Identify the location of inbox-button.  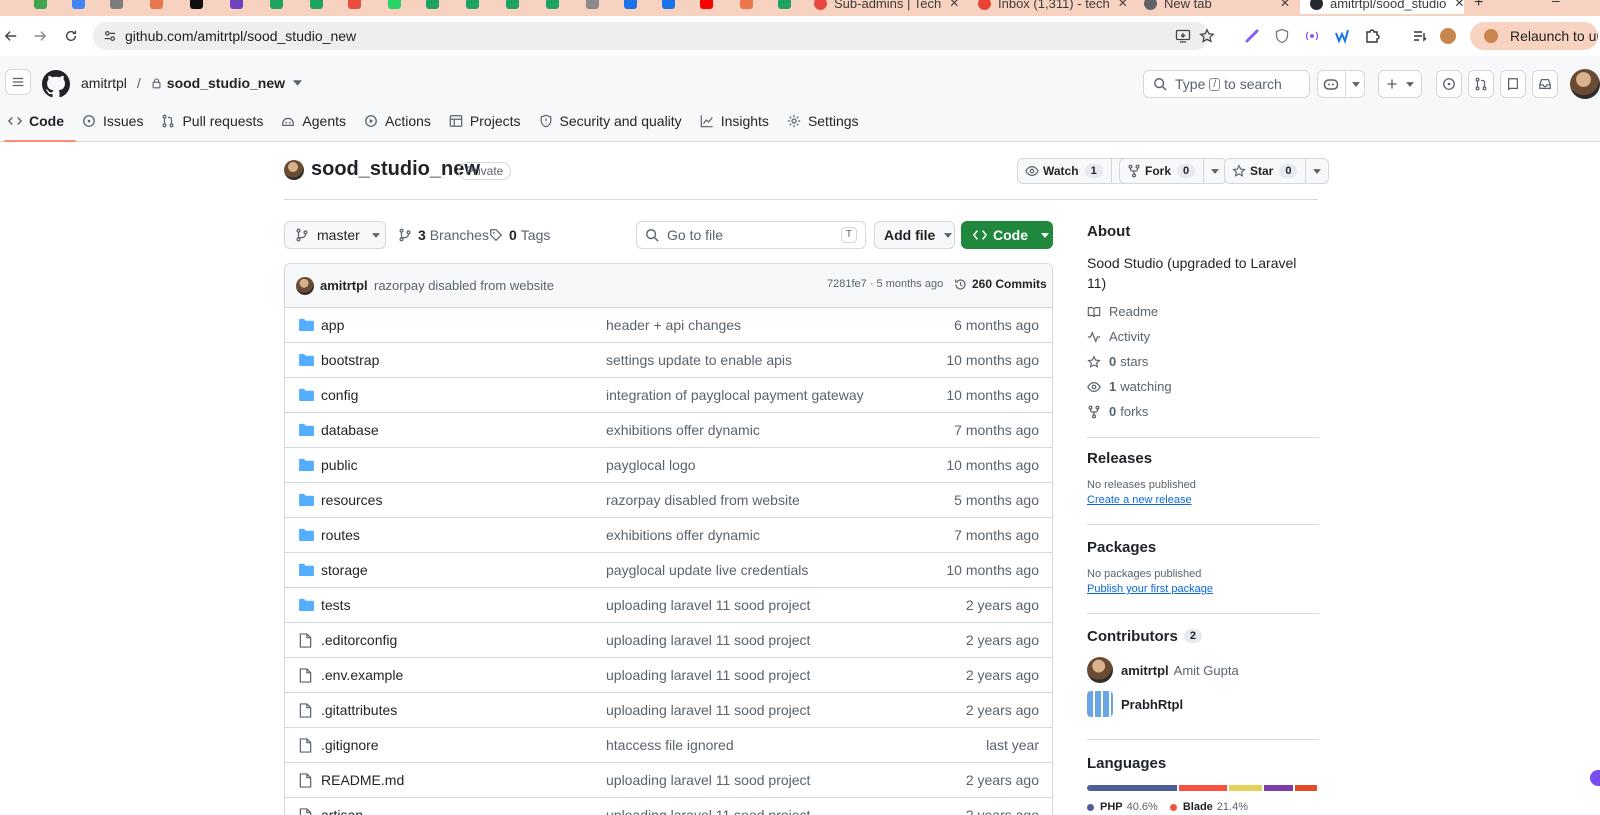
(1545, 84).